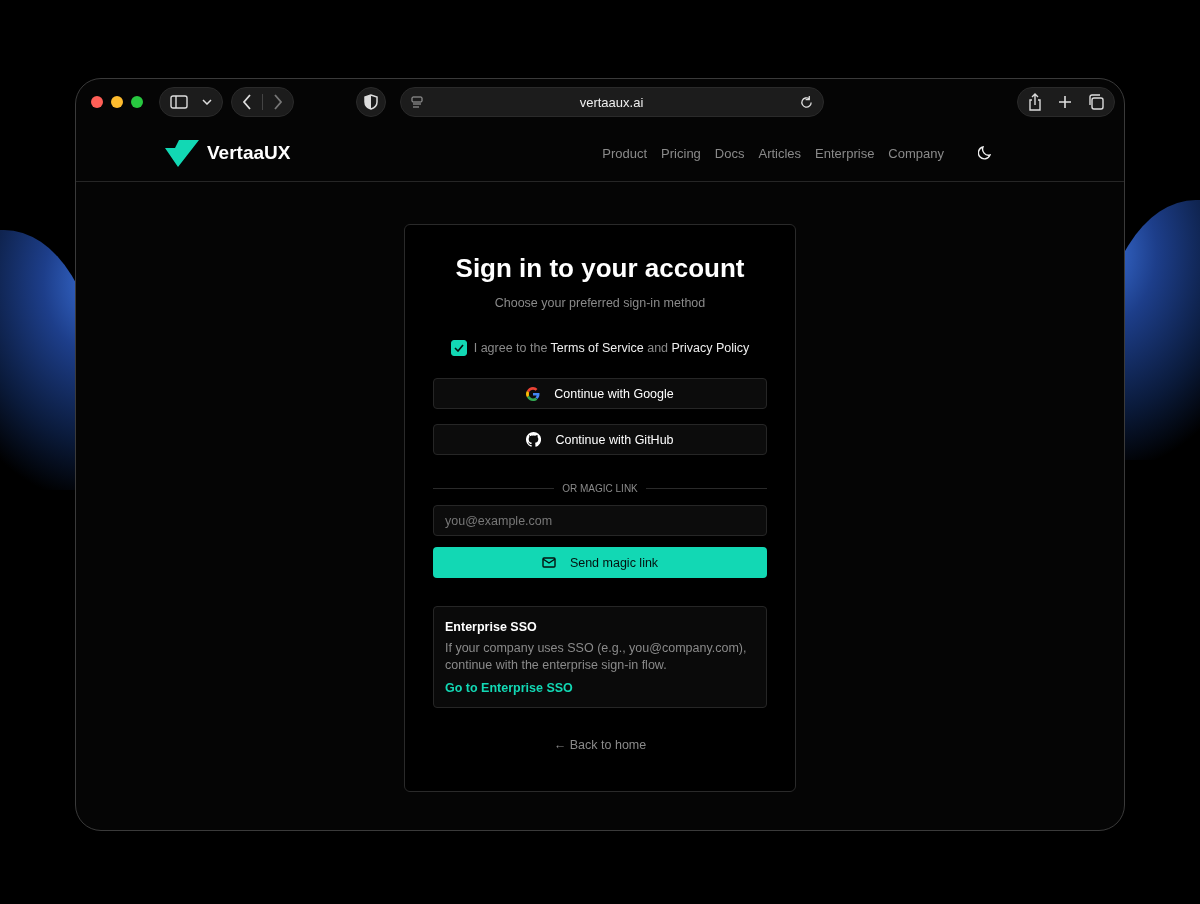  Describe the element at coordinates (916, 153) in the screenshot. I see `nav-link: Company` at that location.